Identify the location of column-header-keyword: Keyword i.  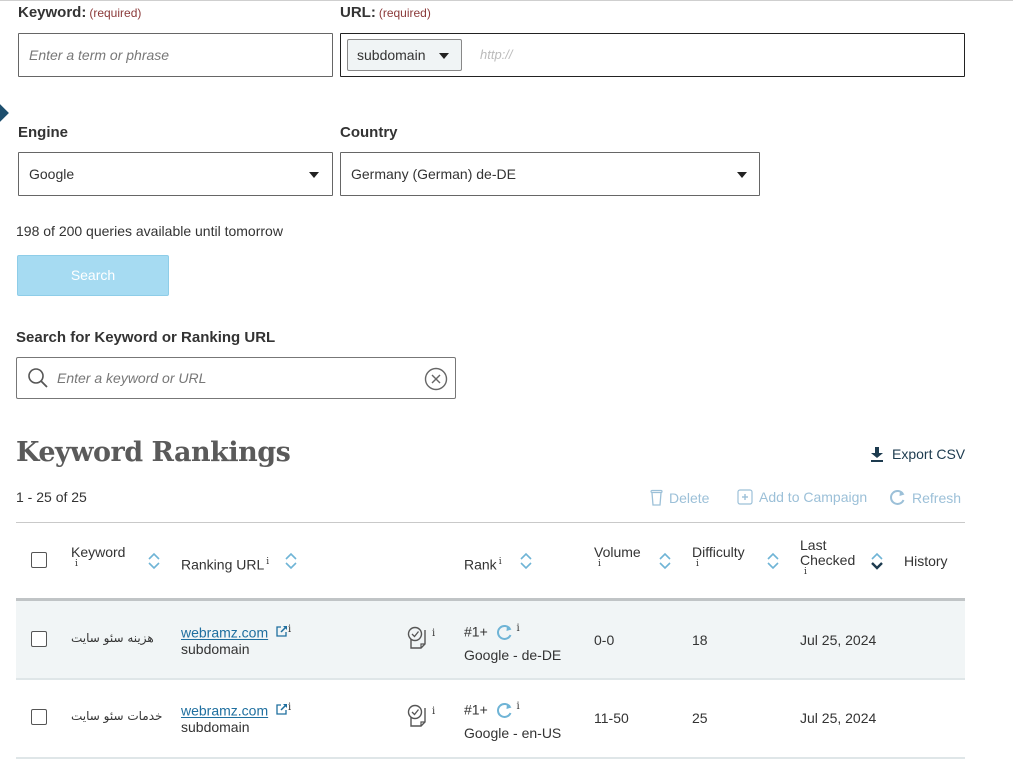
(98, 557).